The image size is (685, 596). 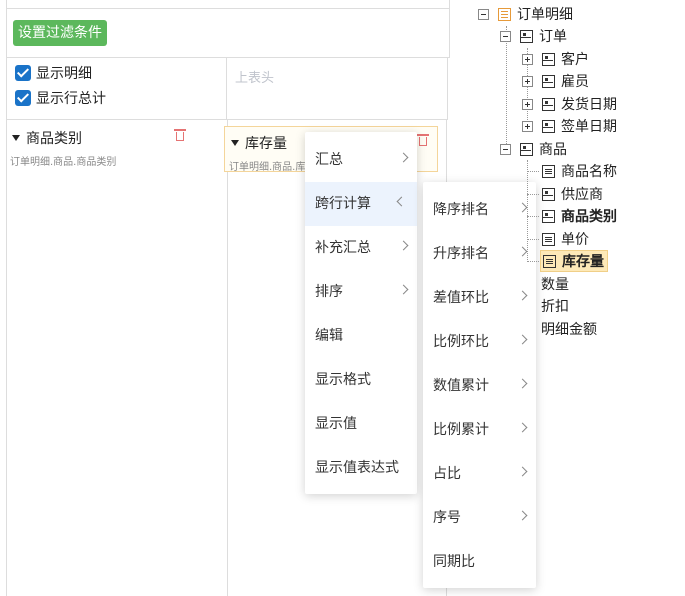 I want to click on tree-node-label: 雇员, so click(x=575, y=82).